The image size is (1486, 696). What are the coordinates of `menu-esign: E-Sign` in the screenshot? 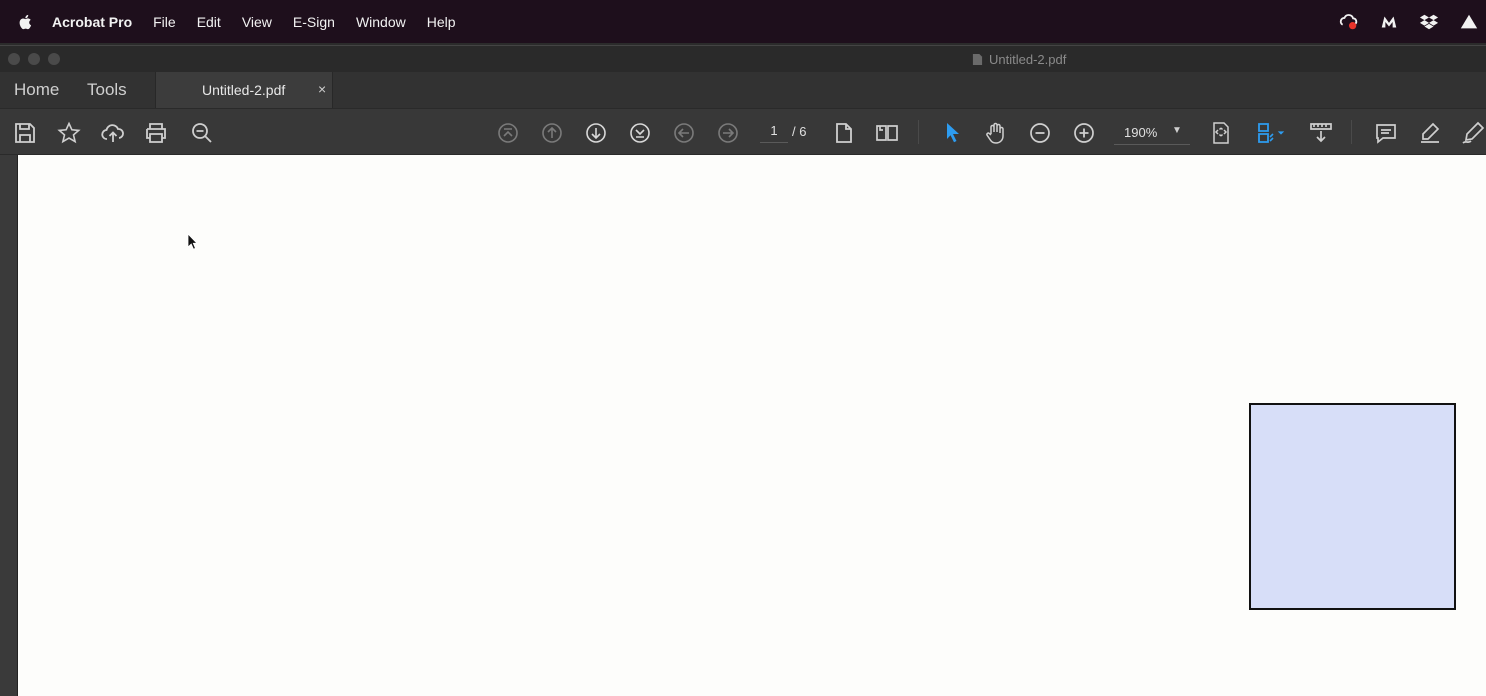 It's located at (314, 22).